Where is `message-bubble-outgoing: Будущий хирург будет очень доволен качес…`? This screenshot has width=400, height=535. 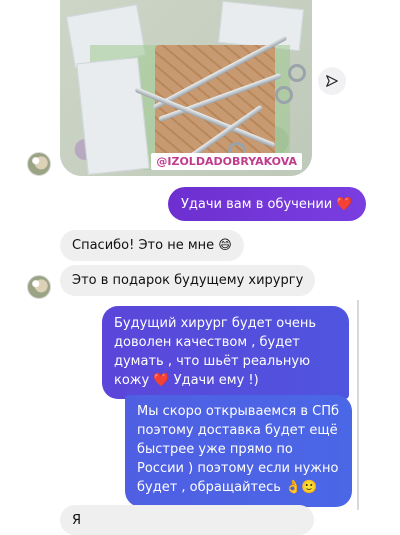 message-bubble-outgoing: Будущий хирург будет очень доволен качес… is located at coordinates (225, 352).